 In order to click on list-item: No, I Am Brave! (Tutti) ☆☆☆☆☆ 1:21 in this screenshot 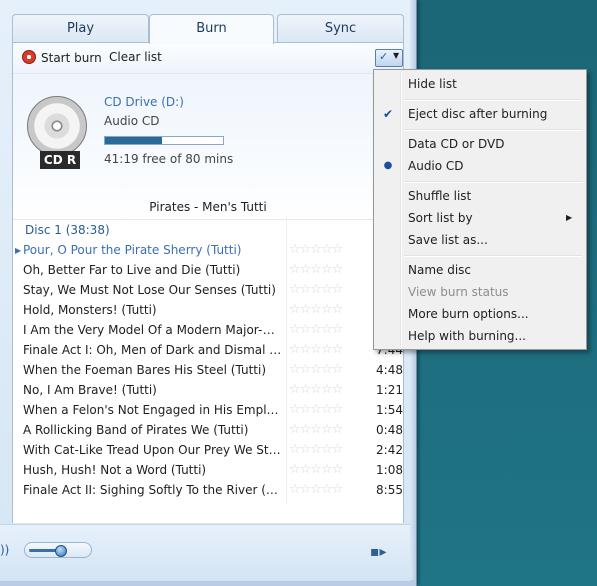, I will do `click(208, 390)`.